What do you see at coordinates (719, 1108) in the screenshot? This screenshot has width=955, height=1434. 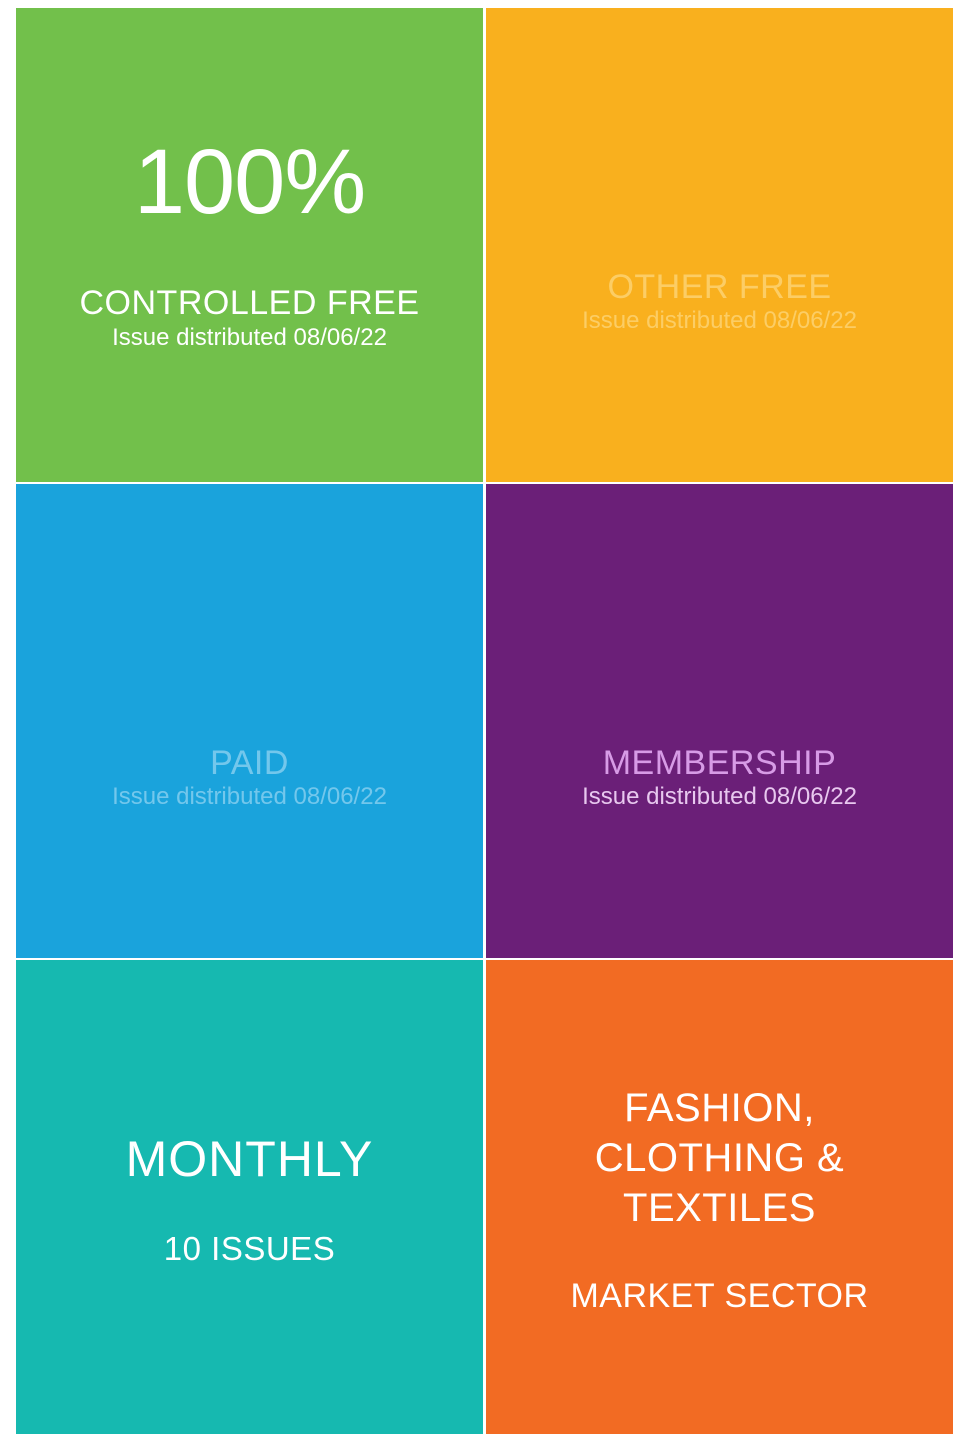 I see `market-sector-title-line: FASHION,` at bounding box center [719, 1108].